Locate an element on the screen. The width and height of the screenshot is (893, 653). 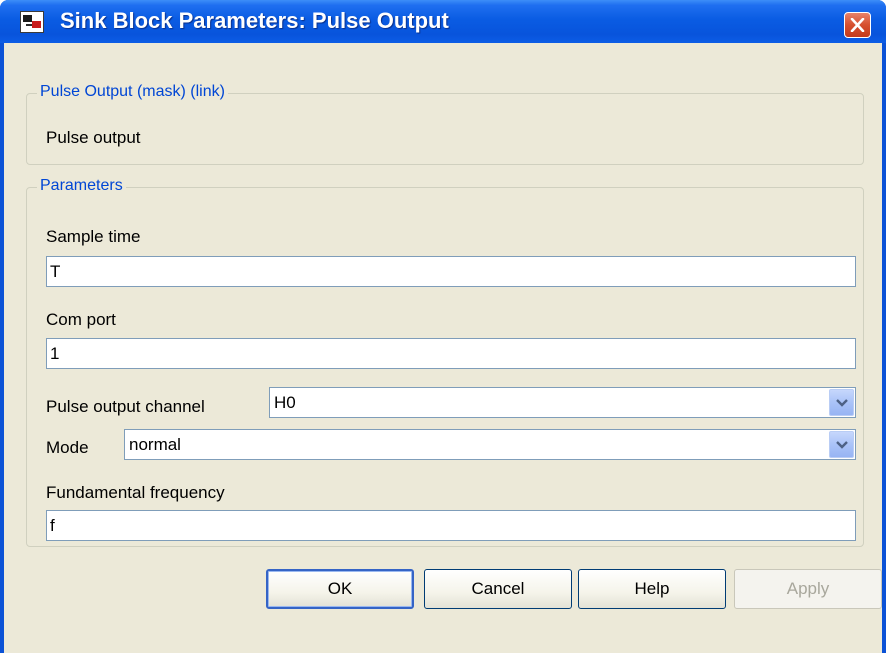
title-bar: Sink Block Parameters: Pulse Output is located at coordinates (443, 21).